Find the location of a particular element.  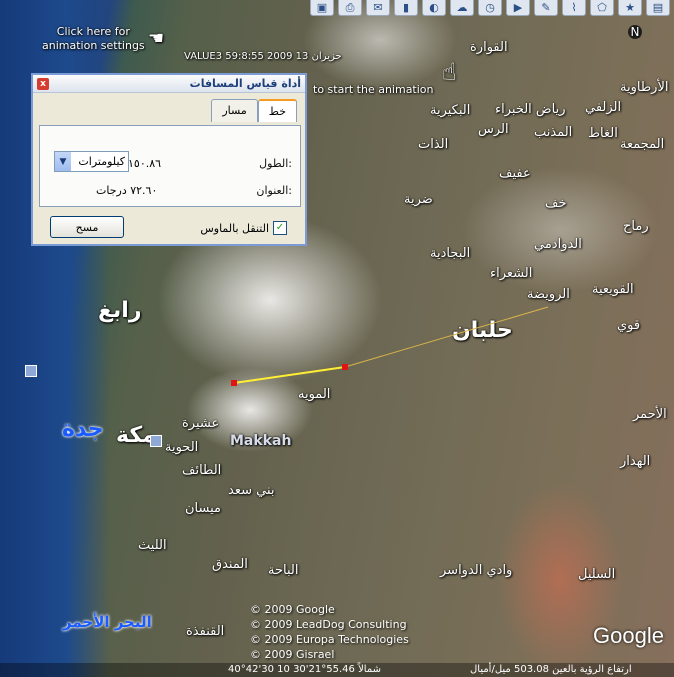

mouse-nav-label: التنقل بالماوس is located at coordinates (234, 228).